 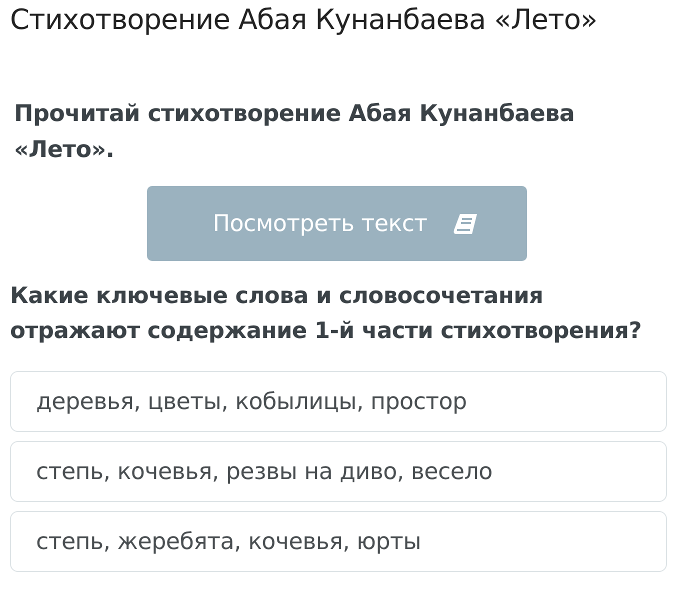 I want to click on answer-option: степь, жеребята, кочевья, юрты, so click(x=338, y=541).